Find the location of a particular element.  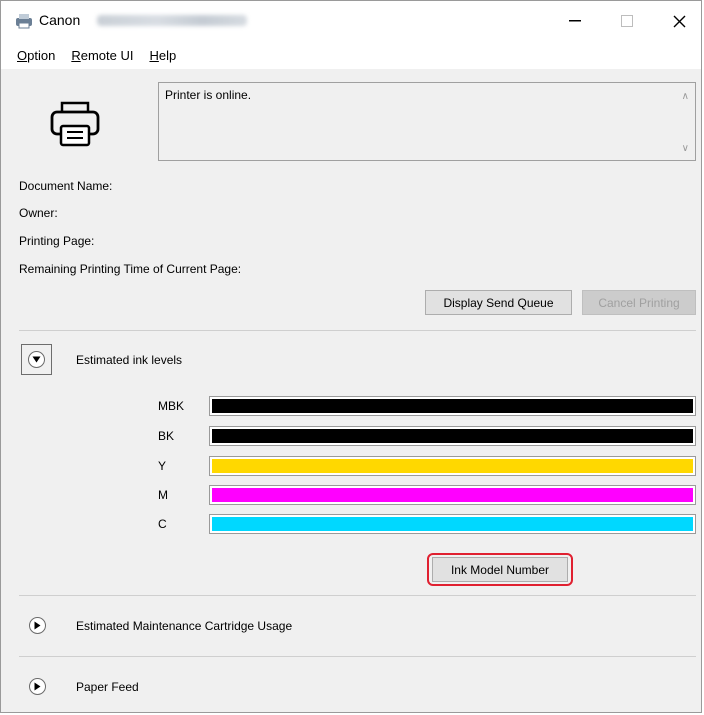

printing-page-label: Printing Page: is located at coordinates (57, 241).